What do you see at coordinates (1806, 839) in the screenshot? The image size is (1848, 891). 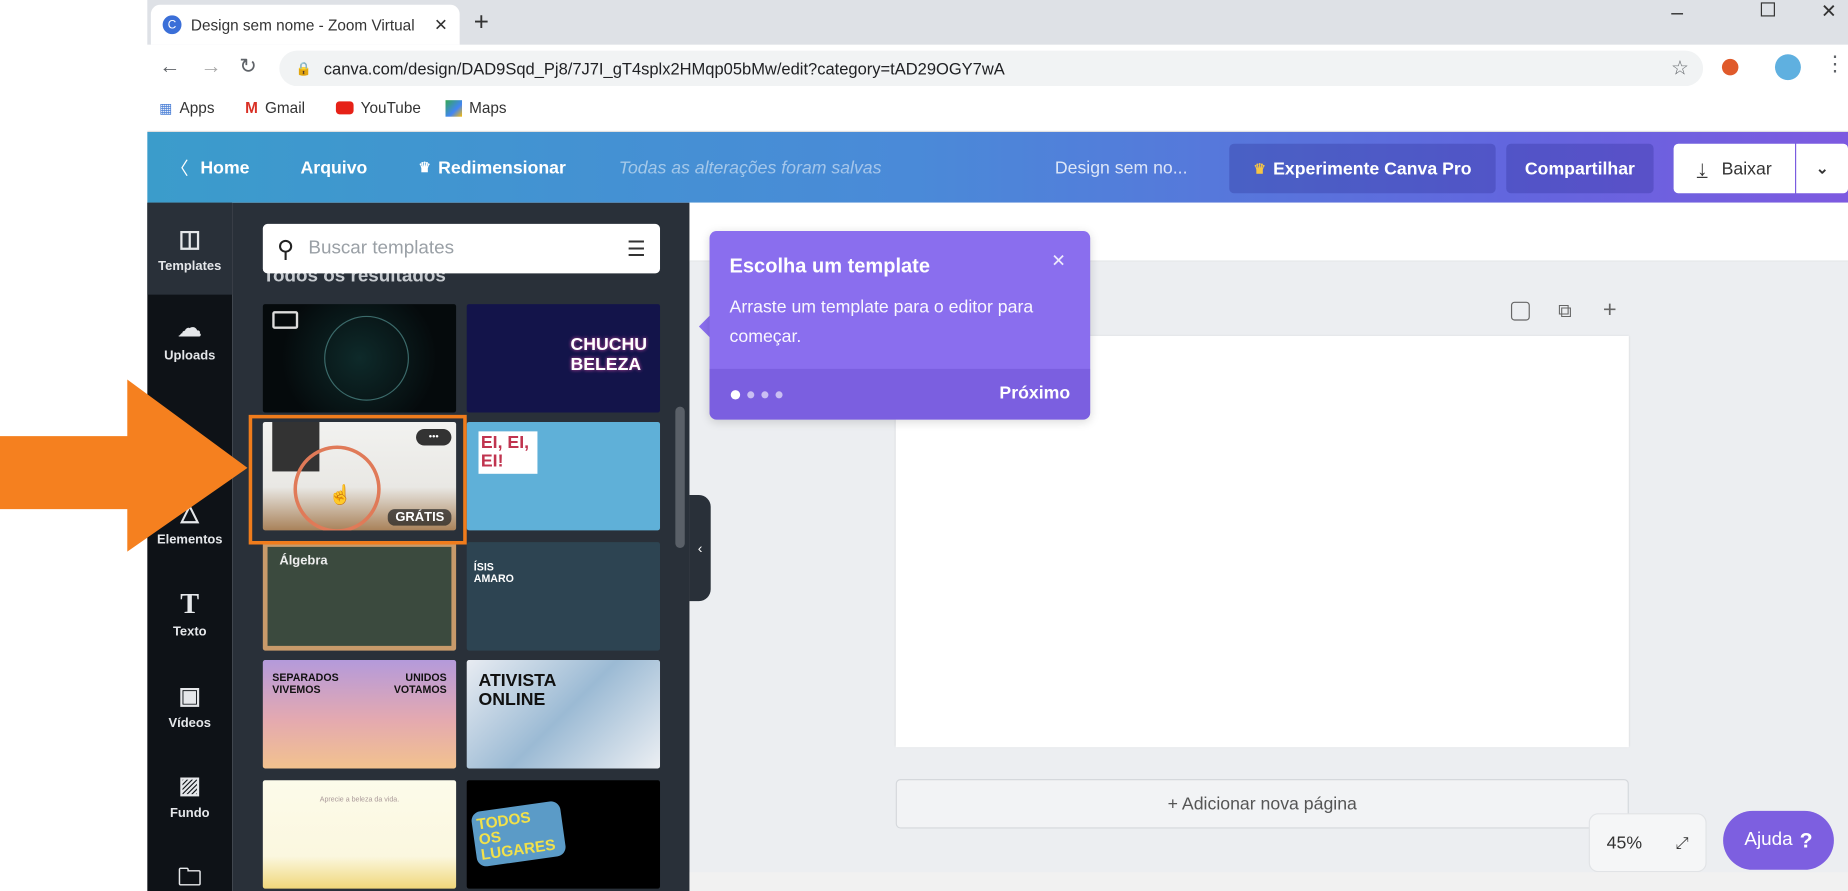 I see `question-icon: ?` at bounding box center [1806, 839].